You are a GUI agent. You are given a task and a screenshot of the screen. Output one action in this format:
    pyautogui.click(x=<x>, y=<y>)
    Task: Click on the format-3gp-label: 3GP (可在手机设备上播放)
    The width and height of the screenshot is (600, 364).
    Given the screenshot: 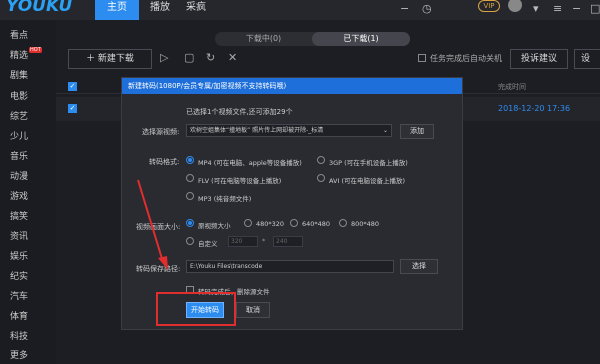 What is the action you would take?
    pyautogui.click(x=368, y=163)
    